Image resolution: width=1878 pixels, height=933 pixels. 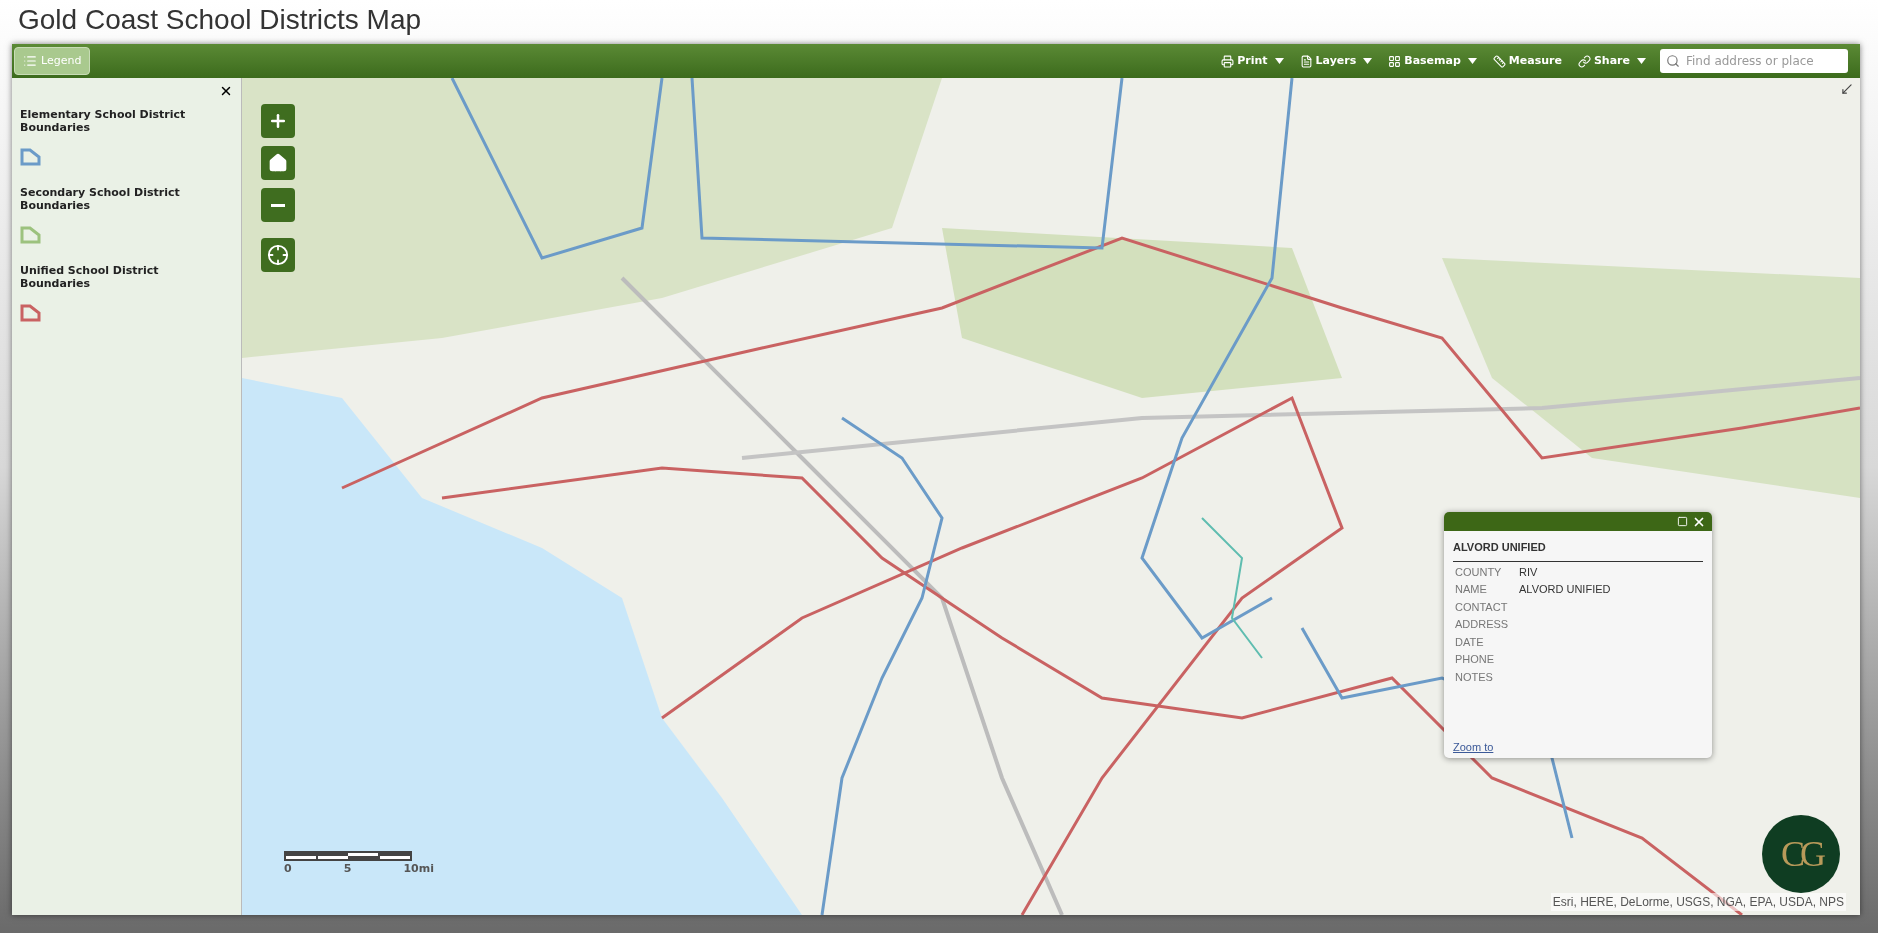 What do you see at coordinates (288, 868) in the screenshot?
I see `scale-label: 0` at bounding box center [288, 868].